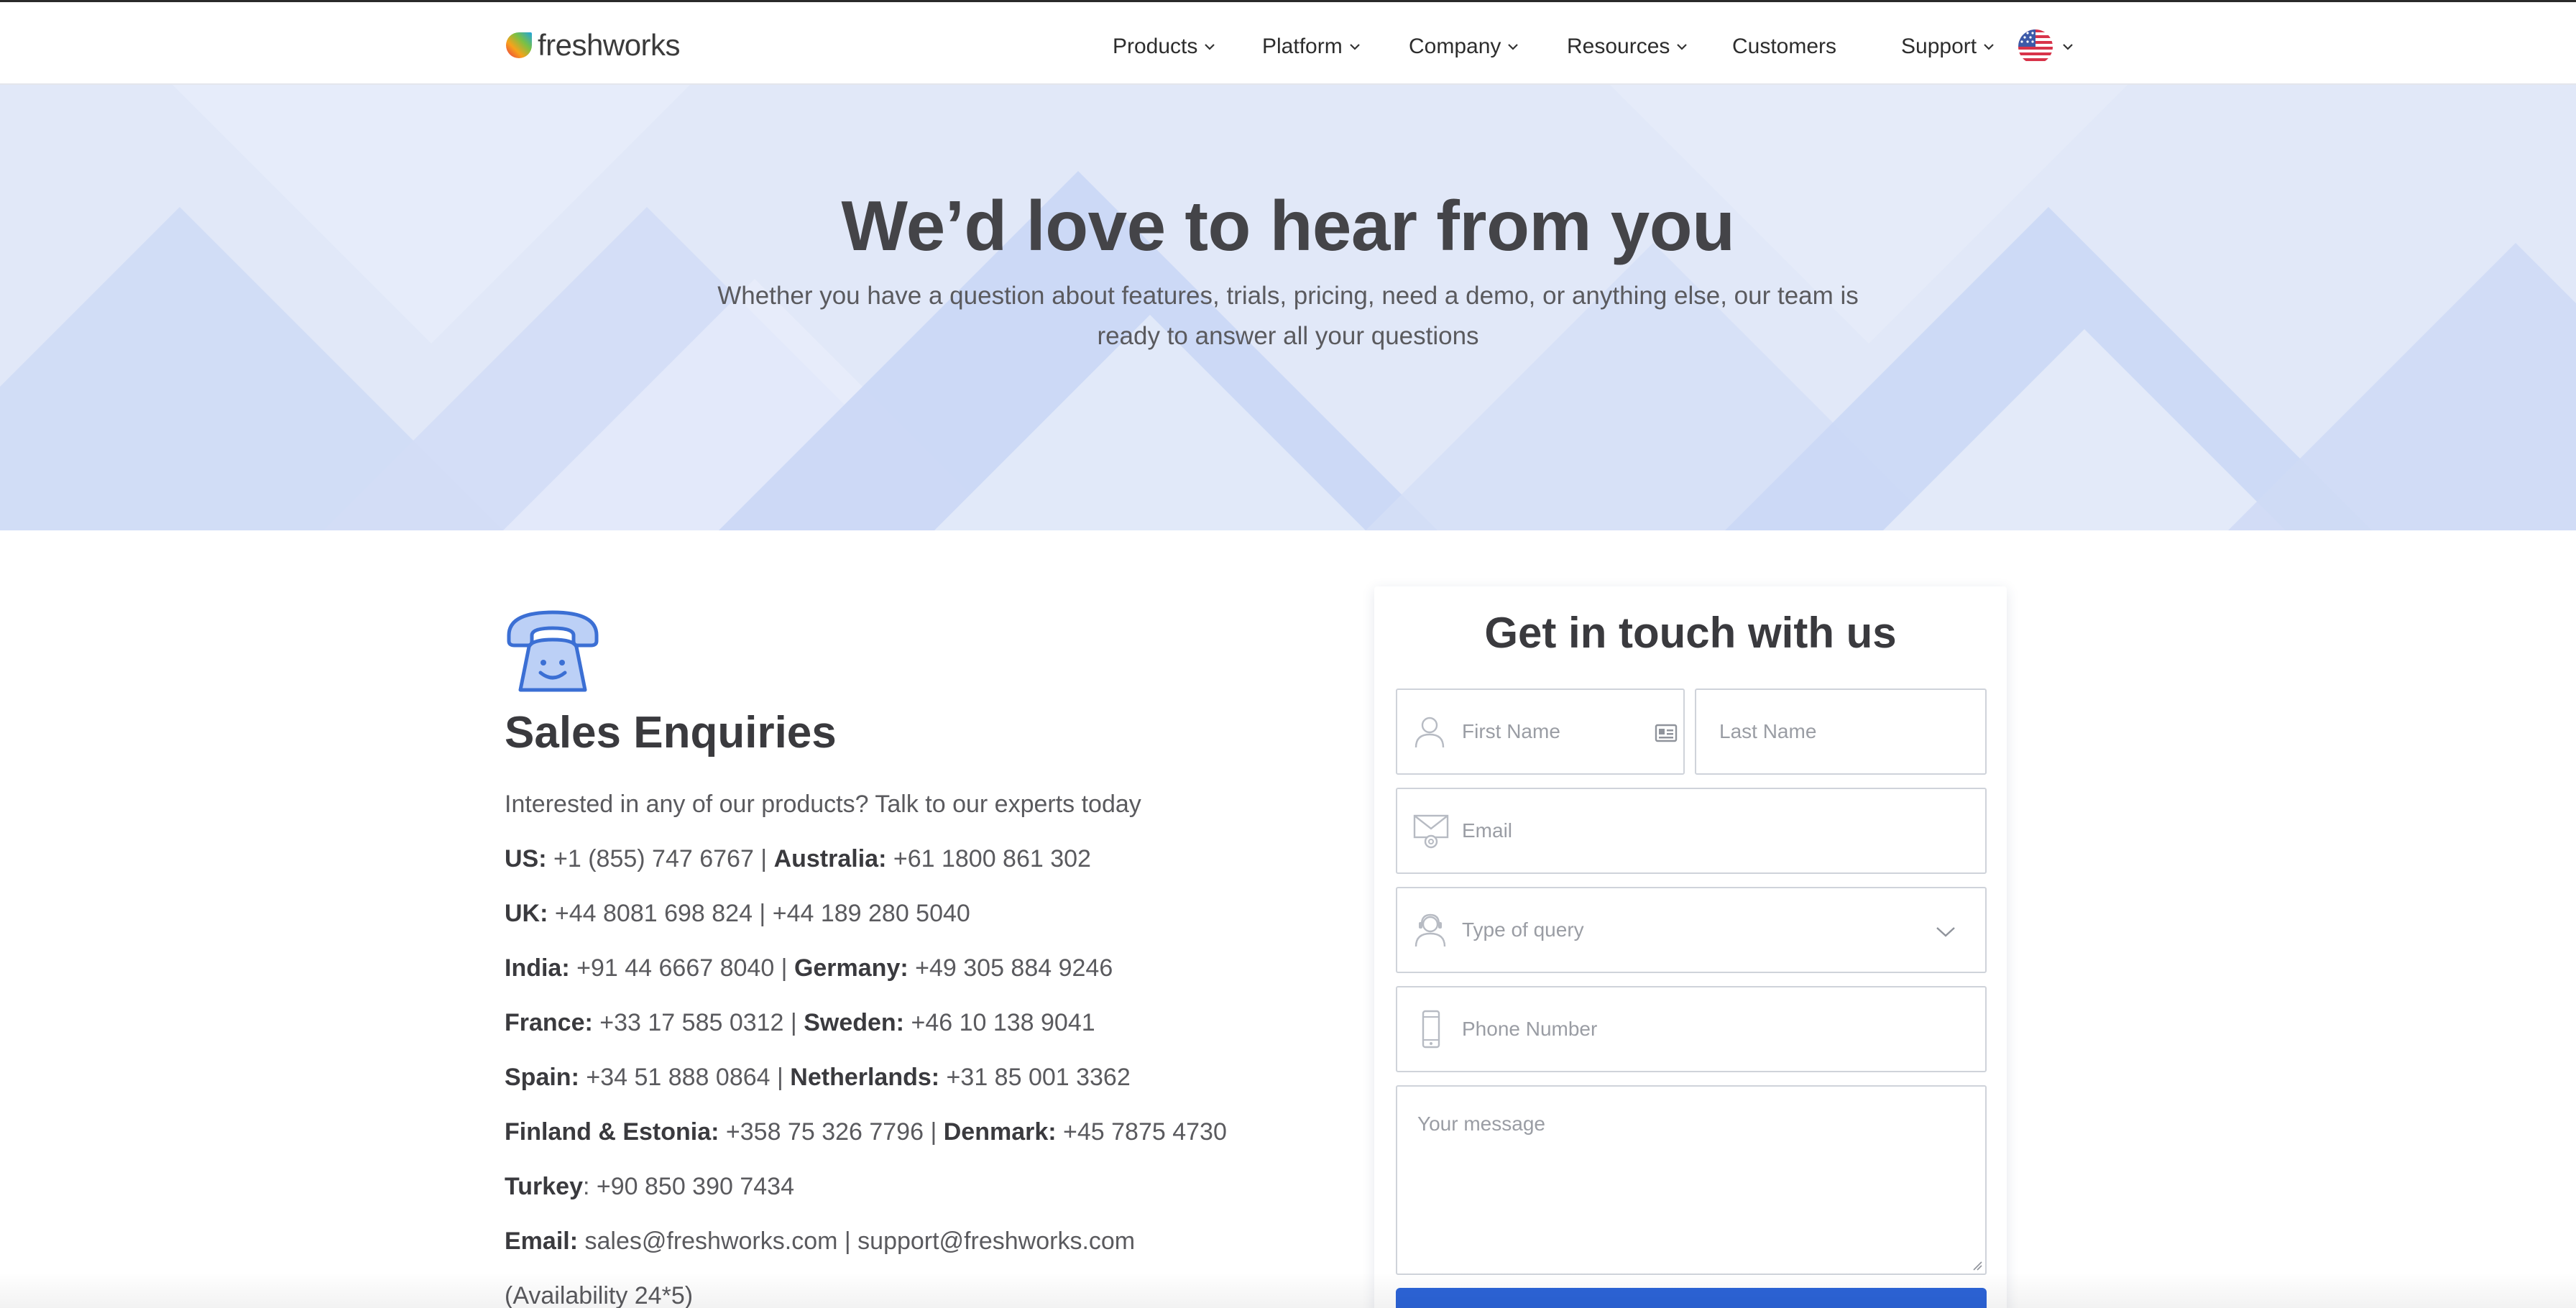 The width and height of the screenshot is (2576, 1308). I want to click on nav-customers: Customers, so click(1784, 46).